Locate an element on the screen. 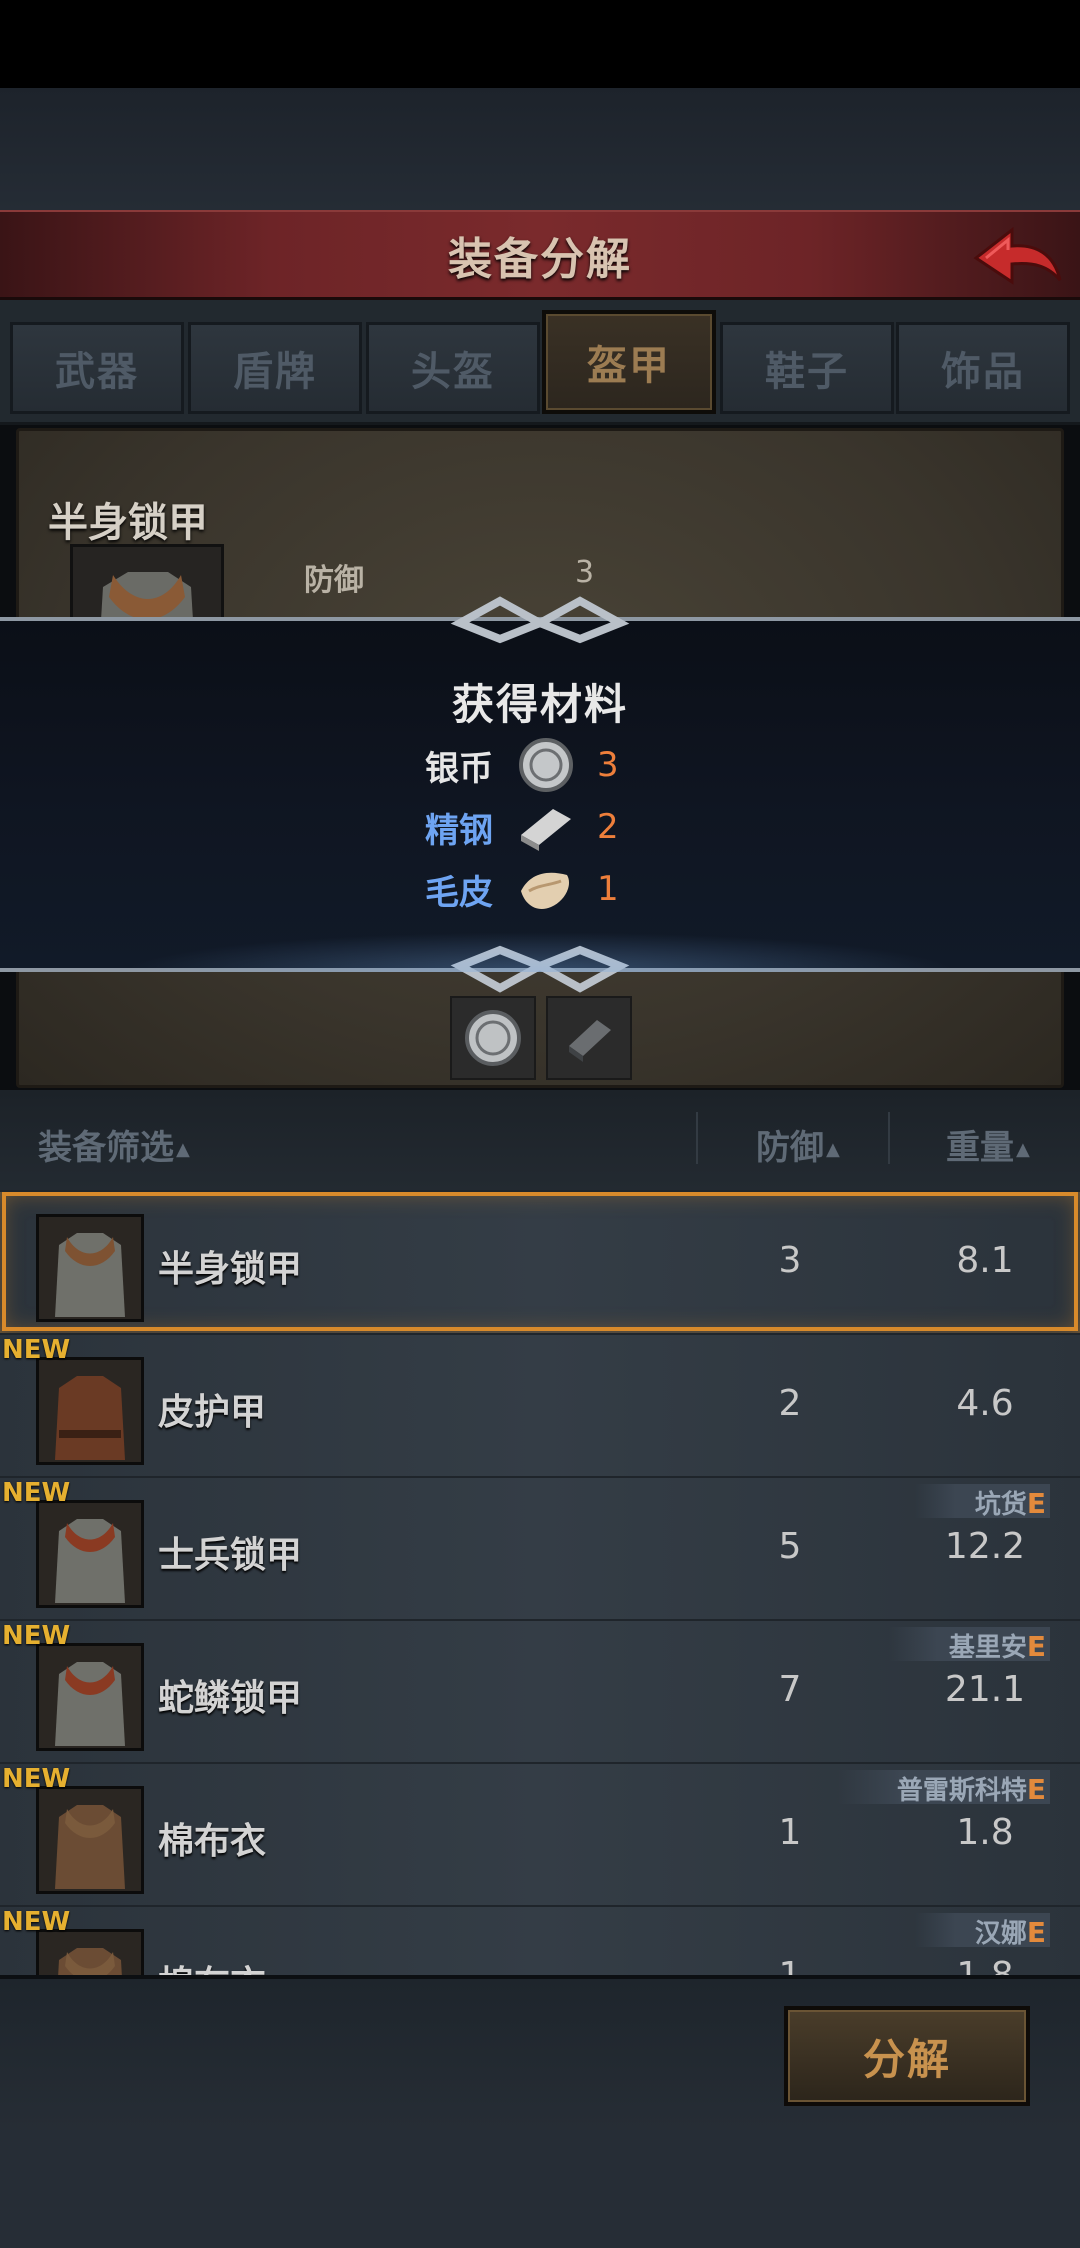 Image resolution: width=1080 pixels, height=2248 pixels. steel-ingot-icon is located at coordinates (590, 1041).